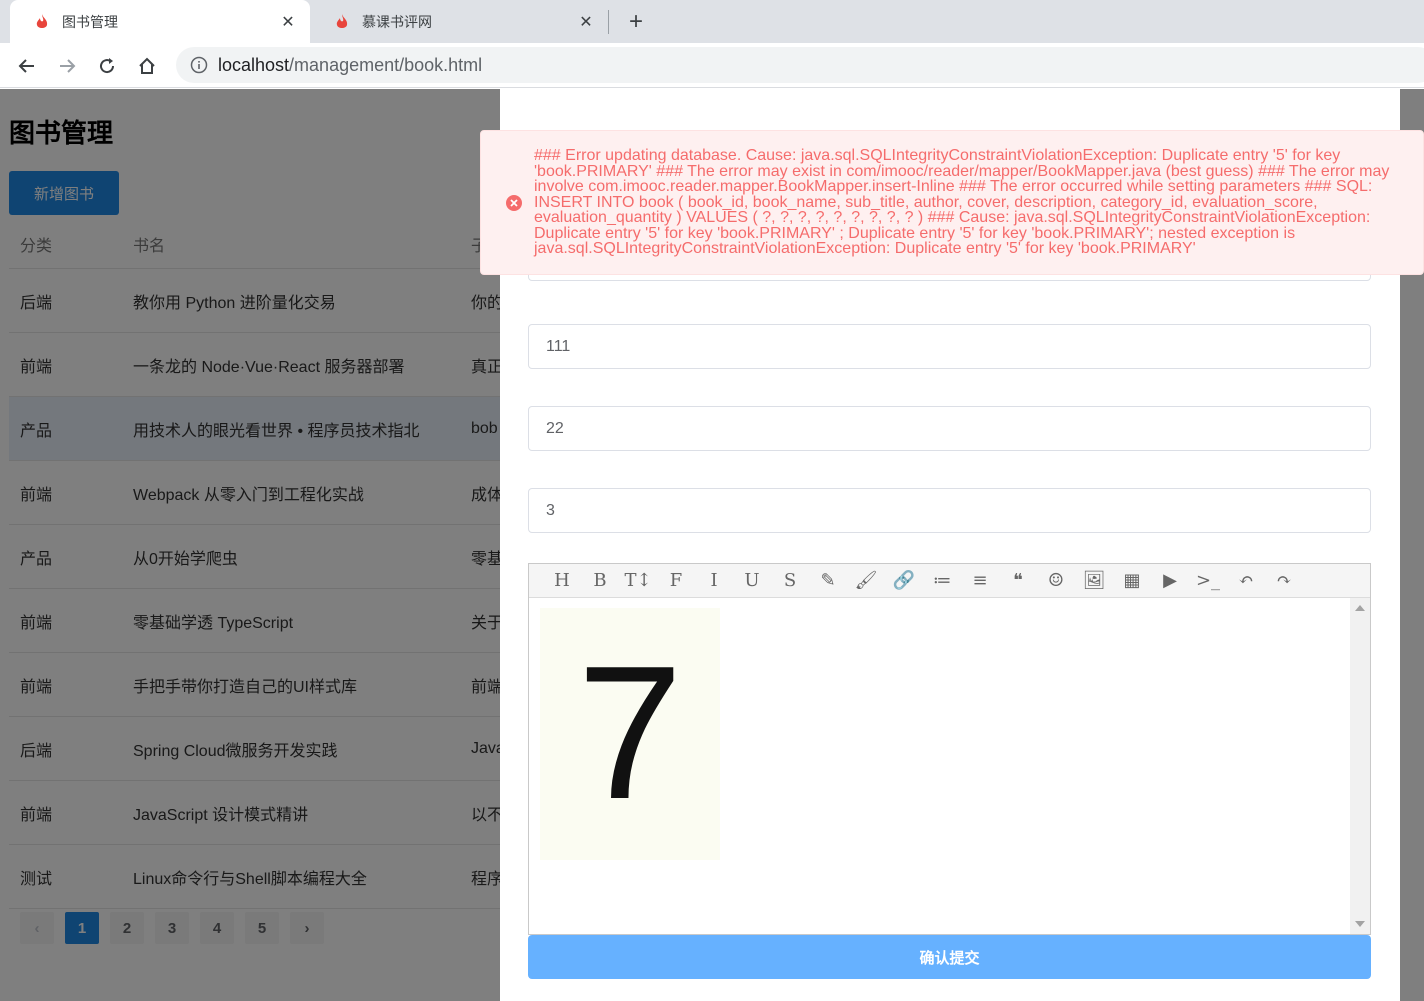 This screenshot has width=1424, height=1001. What do you see at coordinates (107, 66) in the screenshot?
I see `reload-icon` at bounding box center [107, 66].